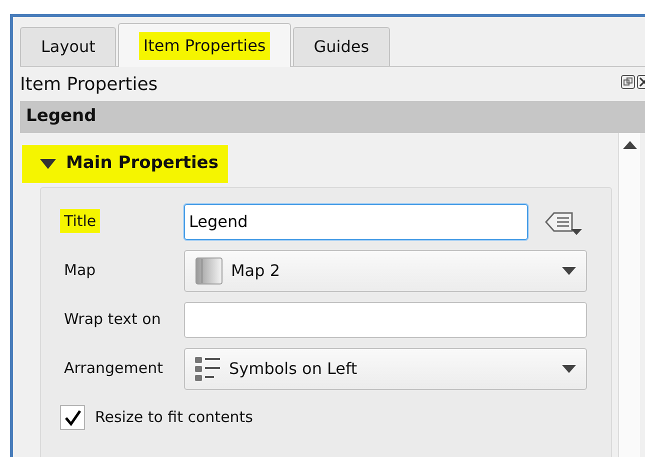 This screenshot has height=457, width=645. Describe the element at coordinates (341, 46) in the screenshot. I see `tab: Guides` at that location.